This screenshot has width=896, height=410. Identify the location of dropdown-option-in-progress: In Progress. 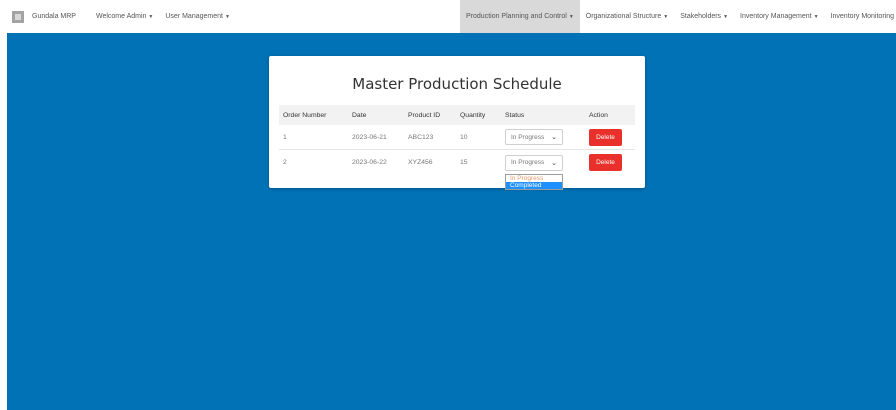
(534, 178).